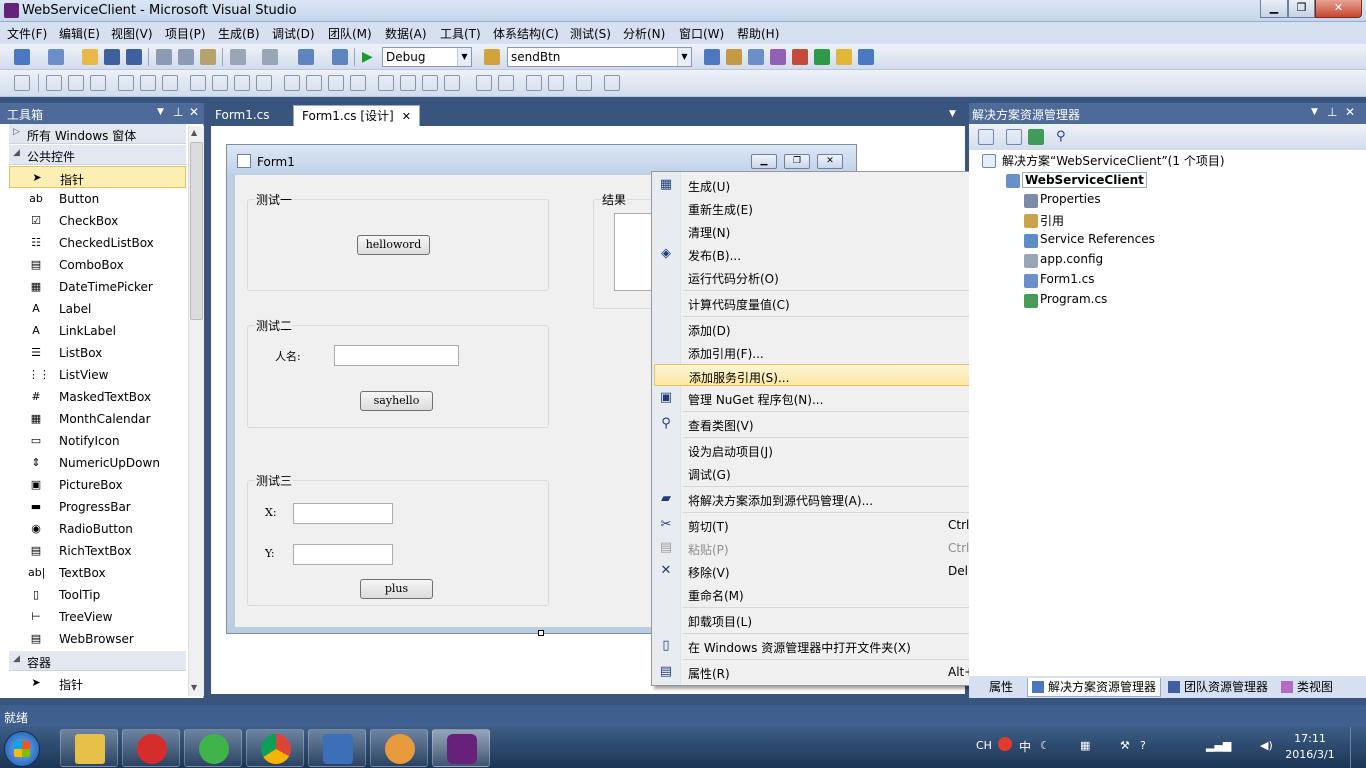 Image resolution: width=1366 pixels, height=768 pixels. What do you see at coordinates (89, 748) in the screenshot?
I see `taskbar-explorer` at bounding box center [89, 748].